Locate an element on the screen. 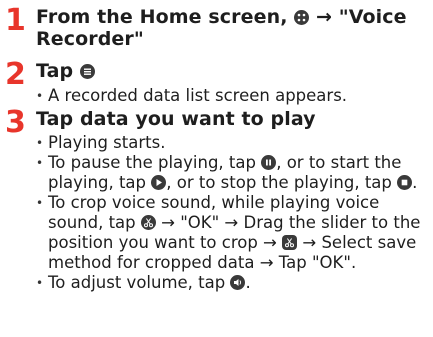 The image size is (433, 337). bullet-item: Playing starts. is located at coordinates (231, 143).